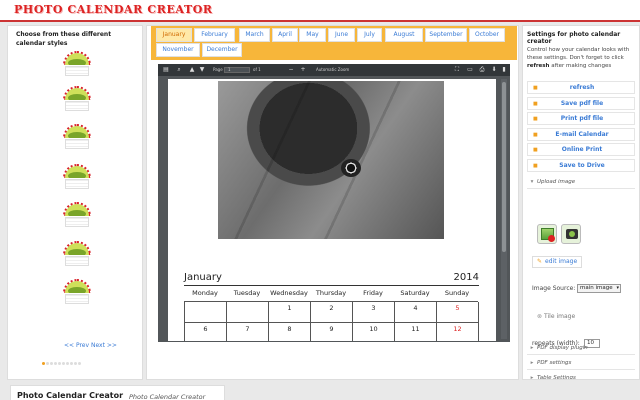  I want to click on online-print-button: ■ Online Print, so click(581, 149).